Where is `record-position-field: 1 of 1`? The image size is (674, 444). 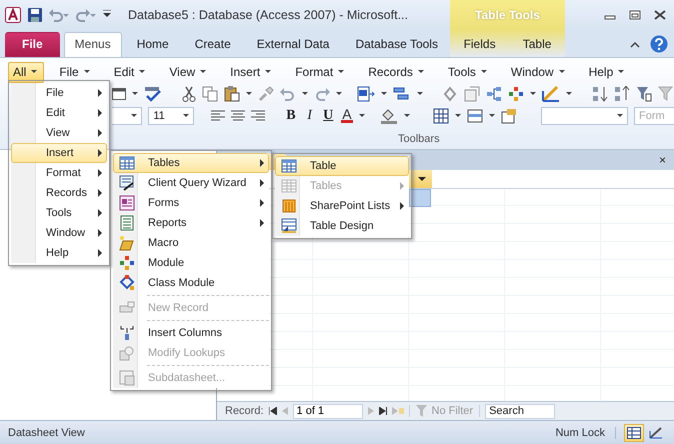 record-position-field: 1 of 1 is located at coordinates (327, 411).